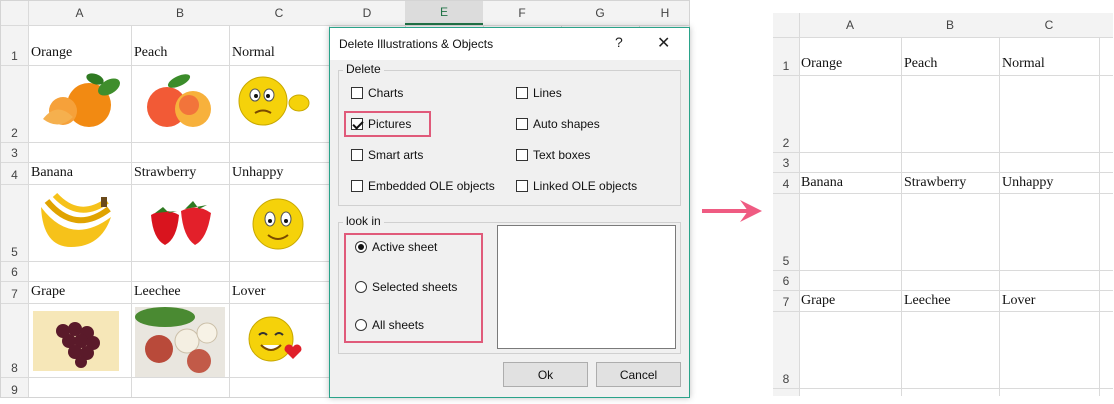  I want to click on cell-b7: Leechee, so click(157, 292).